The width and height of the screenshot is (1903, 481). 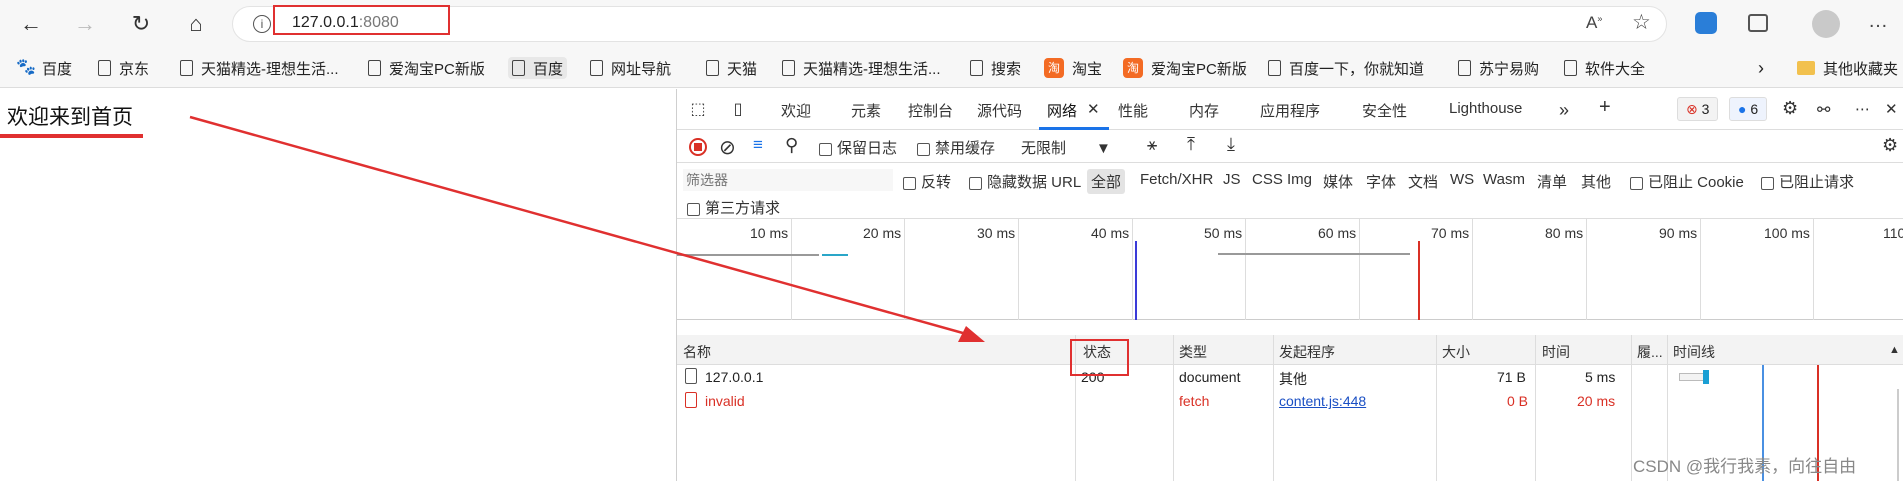 I want to click on third-party-checkbox: 第三方请求, so click(x=733, y=207).